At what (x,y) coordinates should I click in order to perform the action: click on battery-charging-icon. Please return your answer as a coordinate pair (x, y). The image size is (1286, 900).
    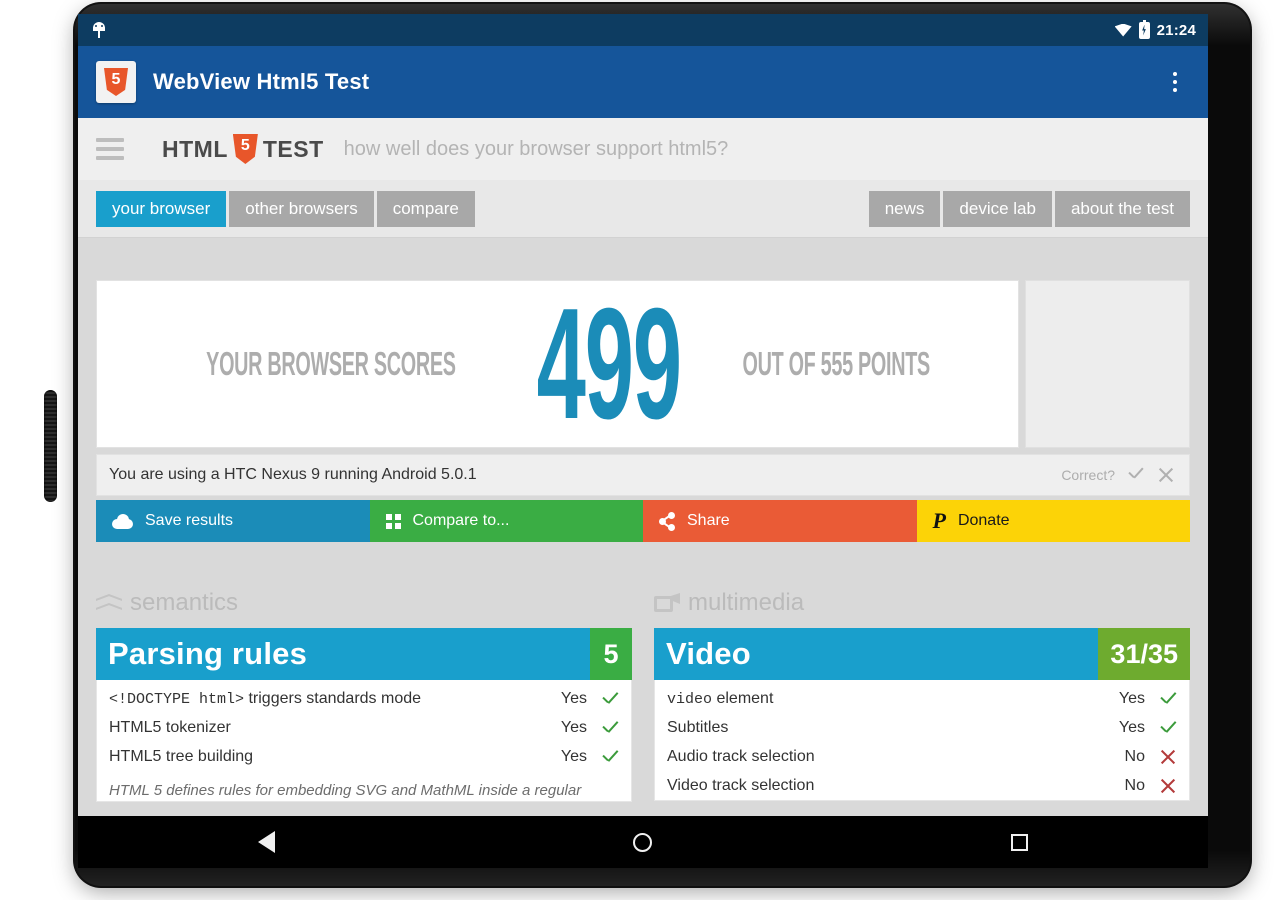
    Looking at the image, I should click on (1144, 29).